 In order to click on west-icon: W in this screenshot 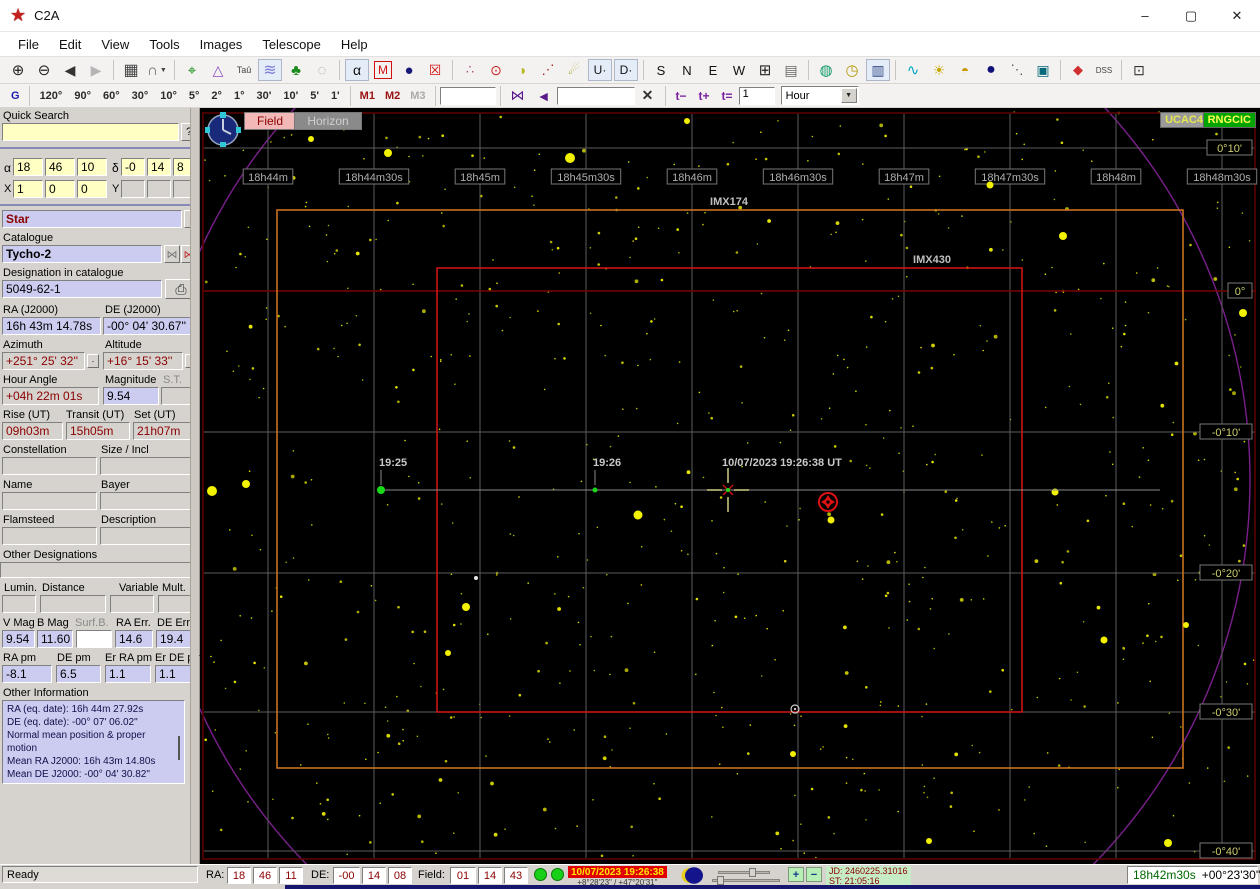, I will do `click(739, 70)`.